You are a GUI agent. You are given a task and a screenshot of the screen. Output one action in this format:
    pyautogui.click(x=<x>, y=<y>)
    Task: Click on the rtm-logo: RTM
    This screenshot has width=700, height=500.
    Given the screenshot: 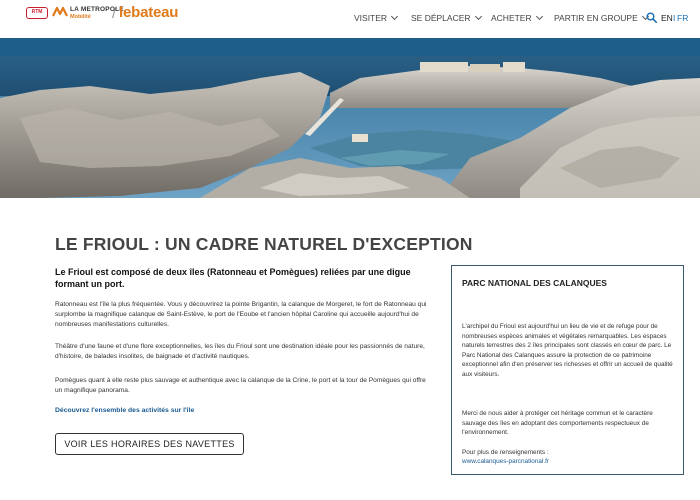 What is the action you would take?
    pyautogui.click(x=37, y=13)
    